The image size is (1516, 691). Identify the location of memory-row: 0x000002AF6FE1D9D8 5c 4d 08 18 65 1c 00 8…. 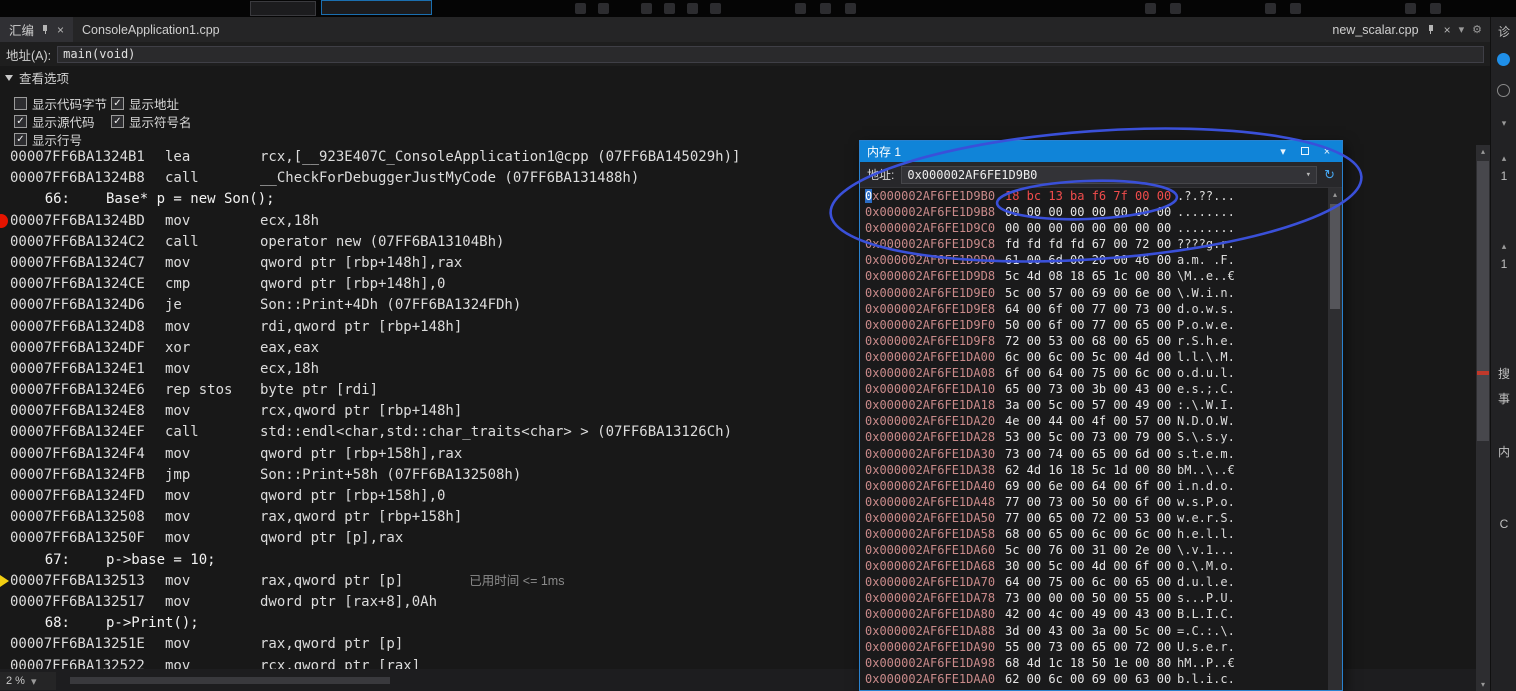
(1094, 276).